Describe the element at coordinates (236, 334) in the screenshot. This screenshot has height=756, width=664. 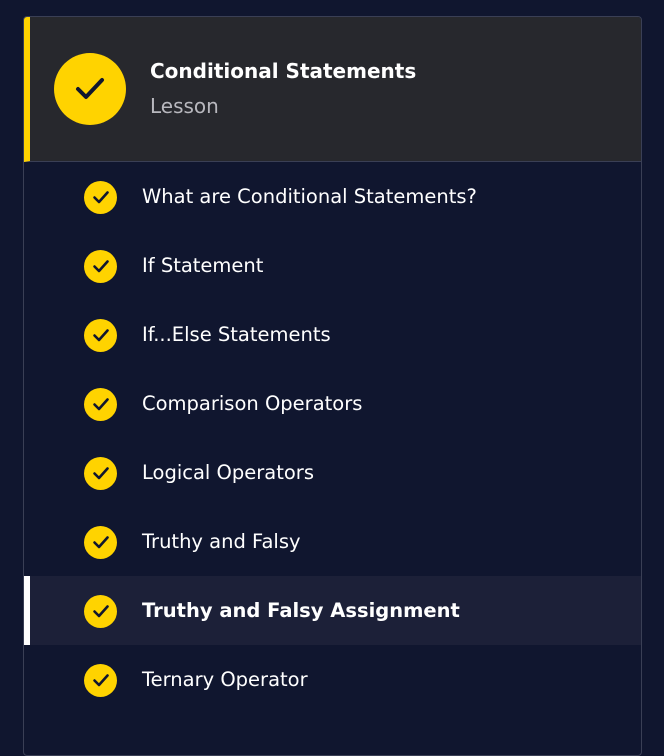
I see `list-item-label: If...Else Statements` at that location.